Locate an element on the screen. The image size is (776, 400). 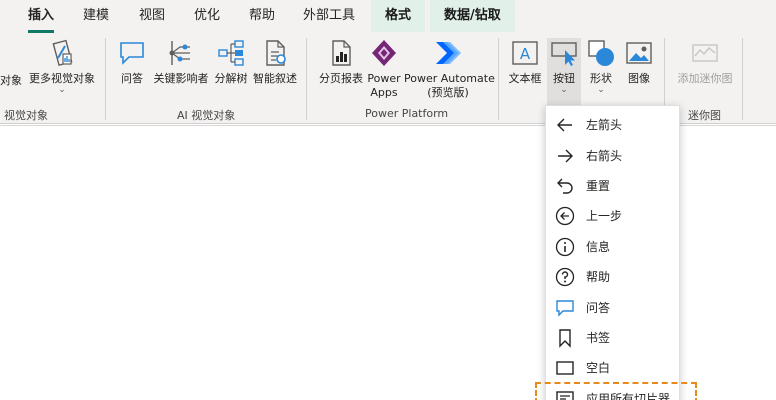
buttons-button: 按钮 ⌄ is located at coordinates (564, 72).